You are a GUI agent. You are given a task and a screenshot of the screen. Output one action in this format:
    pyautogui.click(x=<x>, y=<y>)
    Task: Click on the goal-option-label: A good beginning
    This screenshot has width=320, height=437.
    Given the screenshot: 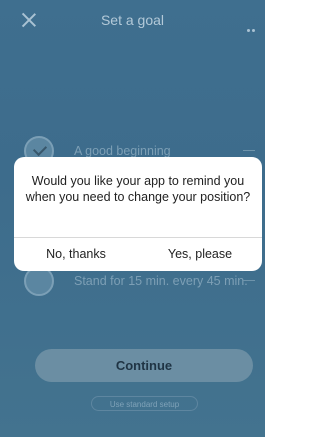 What is the action you would take?
    pyautogui.click(x=122, y=151)
    